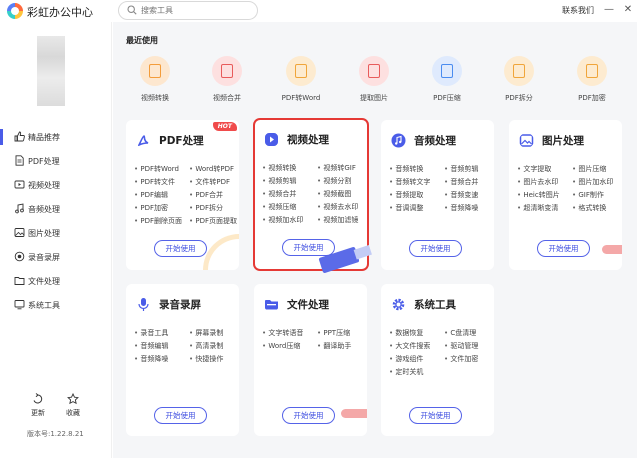 The width and height of the screenshot is (637, 458). Describe the element at coordinates (416, 182) in the screenshot. I see `feature-item: 音频转文字` at that location.